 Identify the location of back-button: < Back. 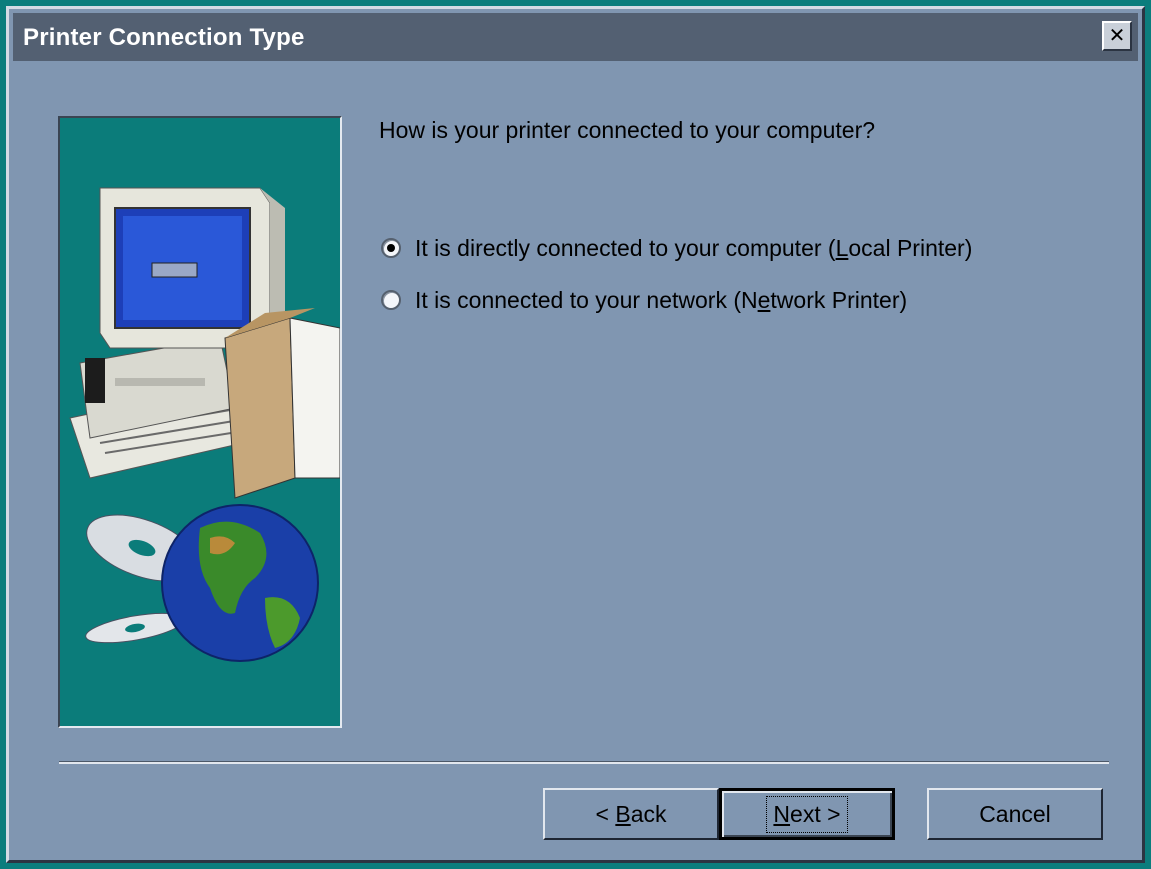
(631, 814).